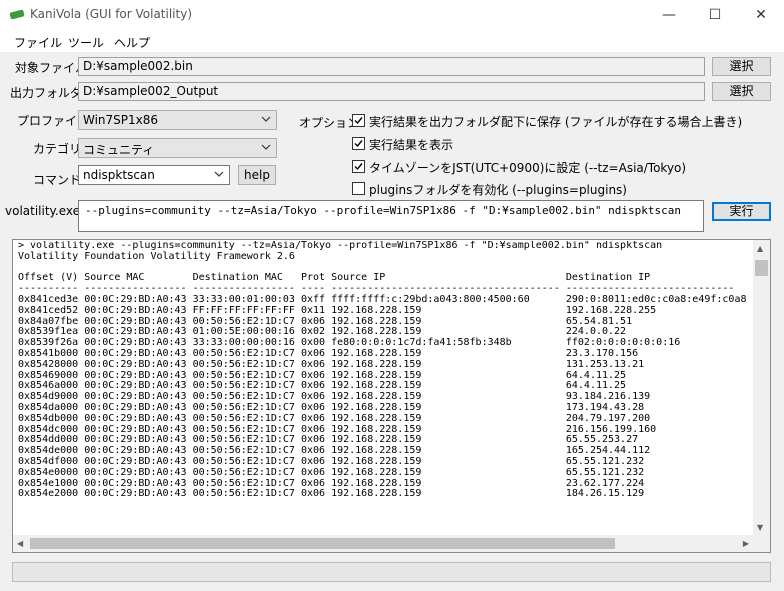  I want to click on minimize-button: —, so click(669, 15).